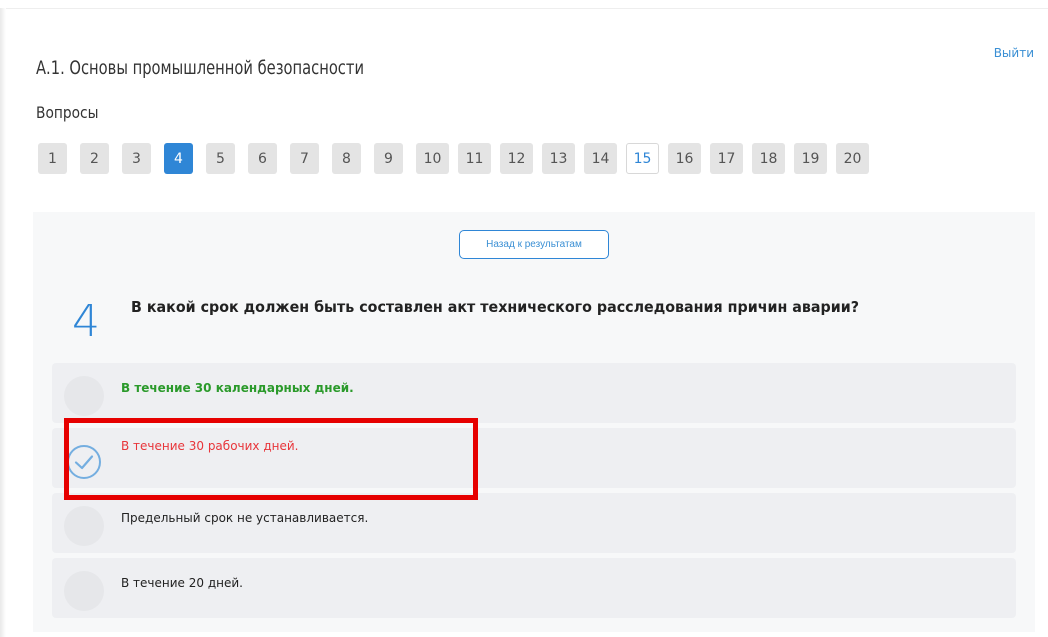 The image size is (1048, 637). Describe the element at coordinates (86, 321) in the screenshot. I see `question-number: 4` at that location.